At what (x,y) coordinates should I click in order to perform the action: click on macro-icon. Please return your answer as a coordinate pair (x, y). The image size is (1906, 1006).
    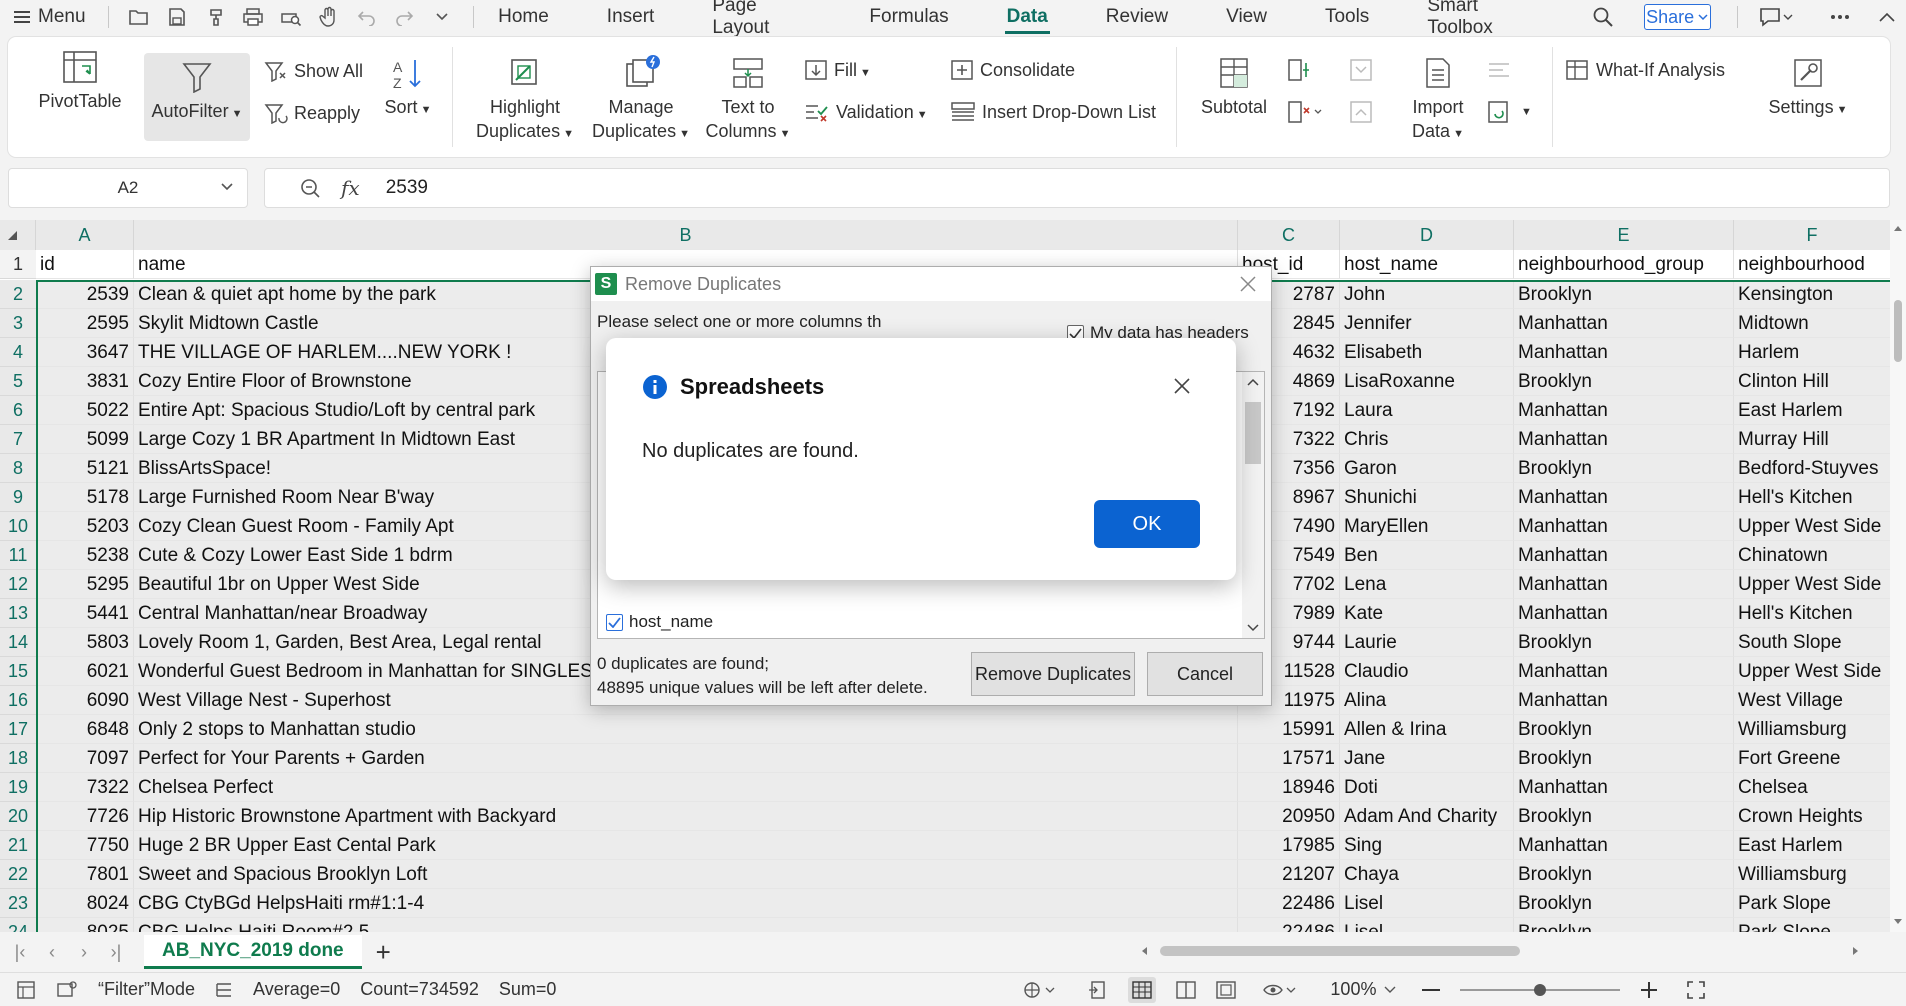
    Looking at the image, I should click on (67, 990).